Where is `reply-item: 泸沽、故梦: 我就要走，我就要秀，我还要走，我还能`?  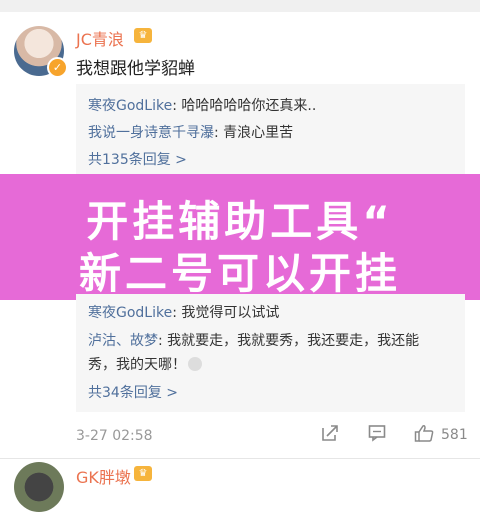 reply-item: 泸沽、故梦: 我就要走，我就要秀，我还要走，我还能 is located at coordinates (253, 340).